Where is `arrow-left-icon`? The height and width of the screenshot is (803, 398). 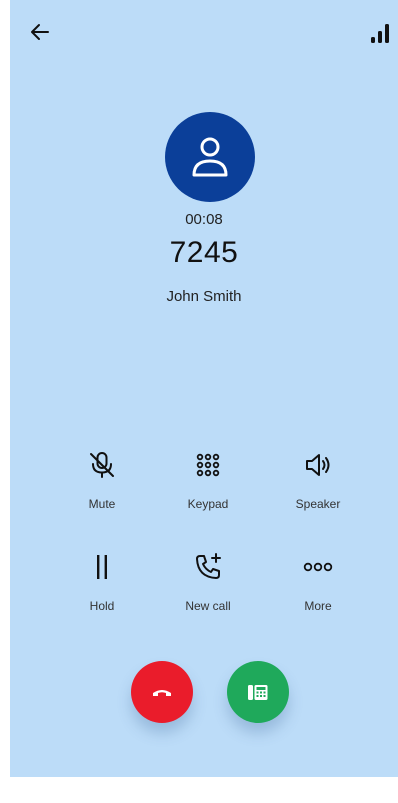 arrow-left-icon is located at coordinates (40, 32).